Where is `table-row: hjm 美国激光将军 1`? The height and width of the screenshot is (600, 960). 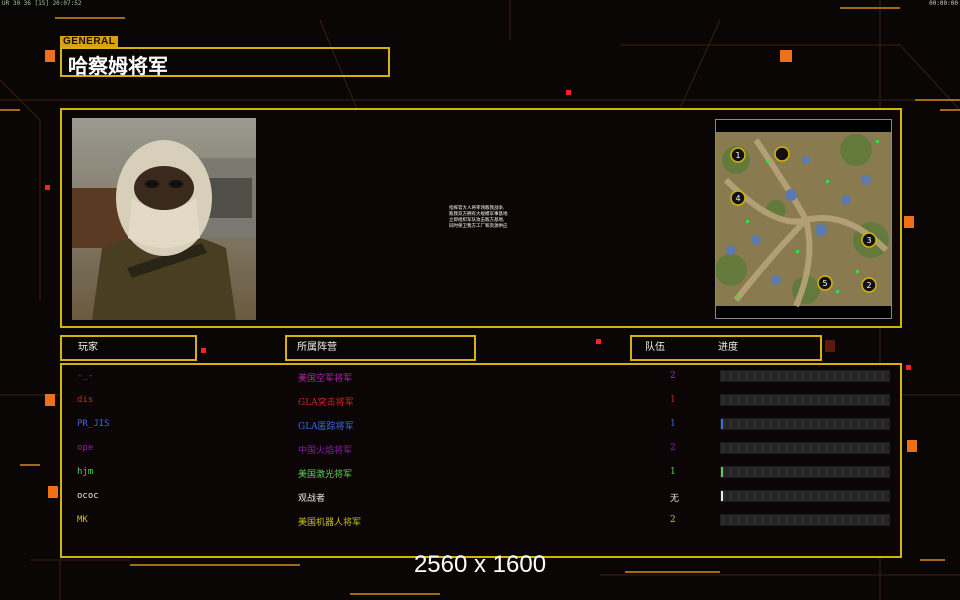
table-row: hjm 美国激光将军 1 is located at coordinates (482, 475).